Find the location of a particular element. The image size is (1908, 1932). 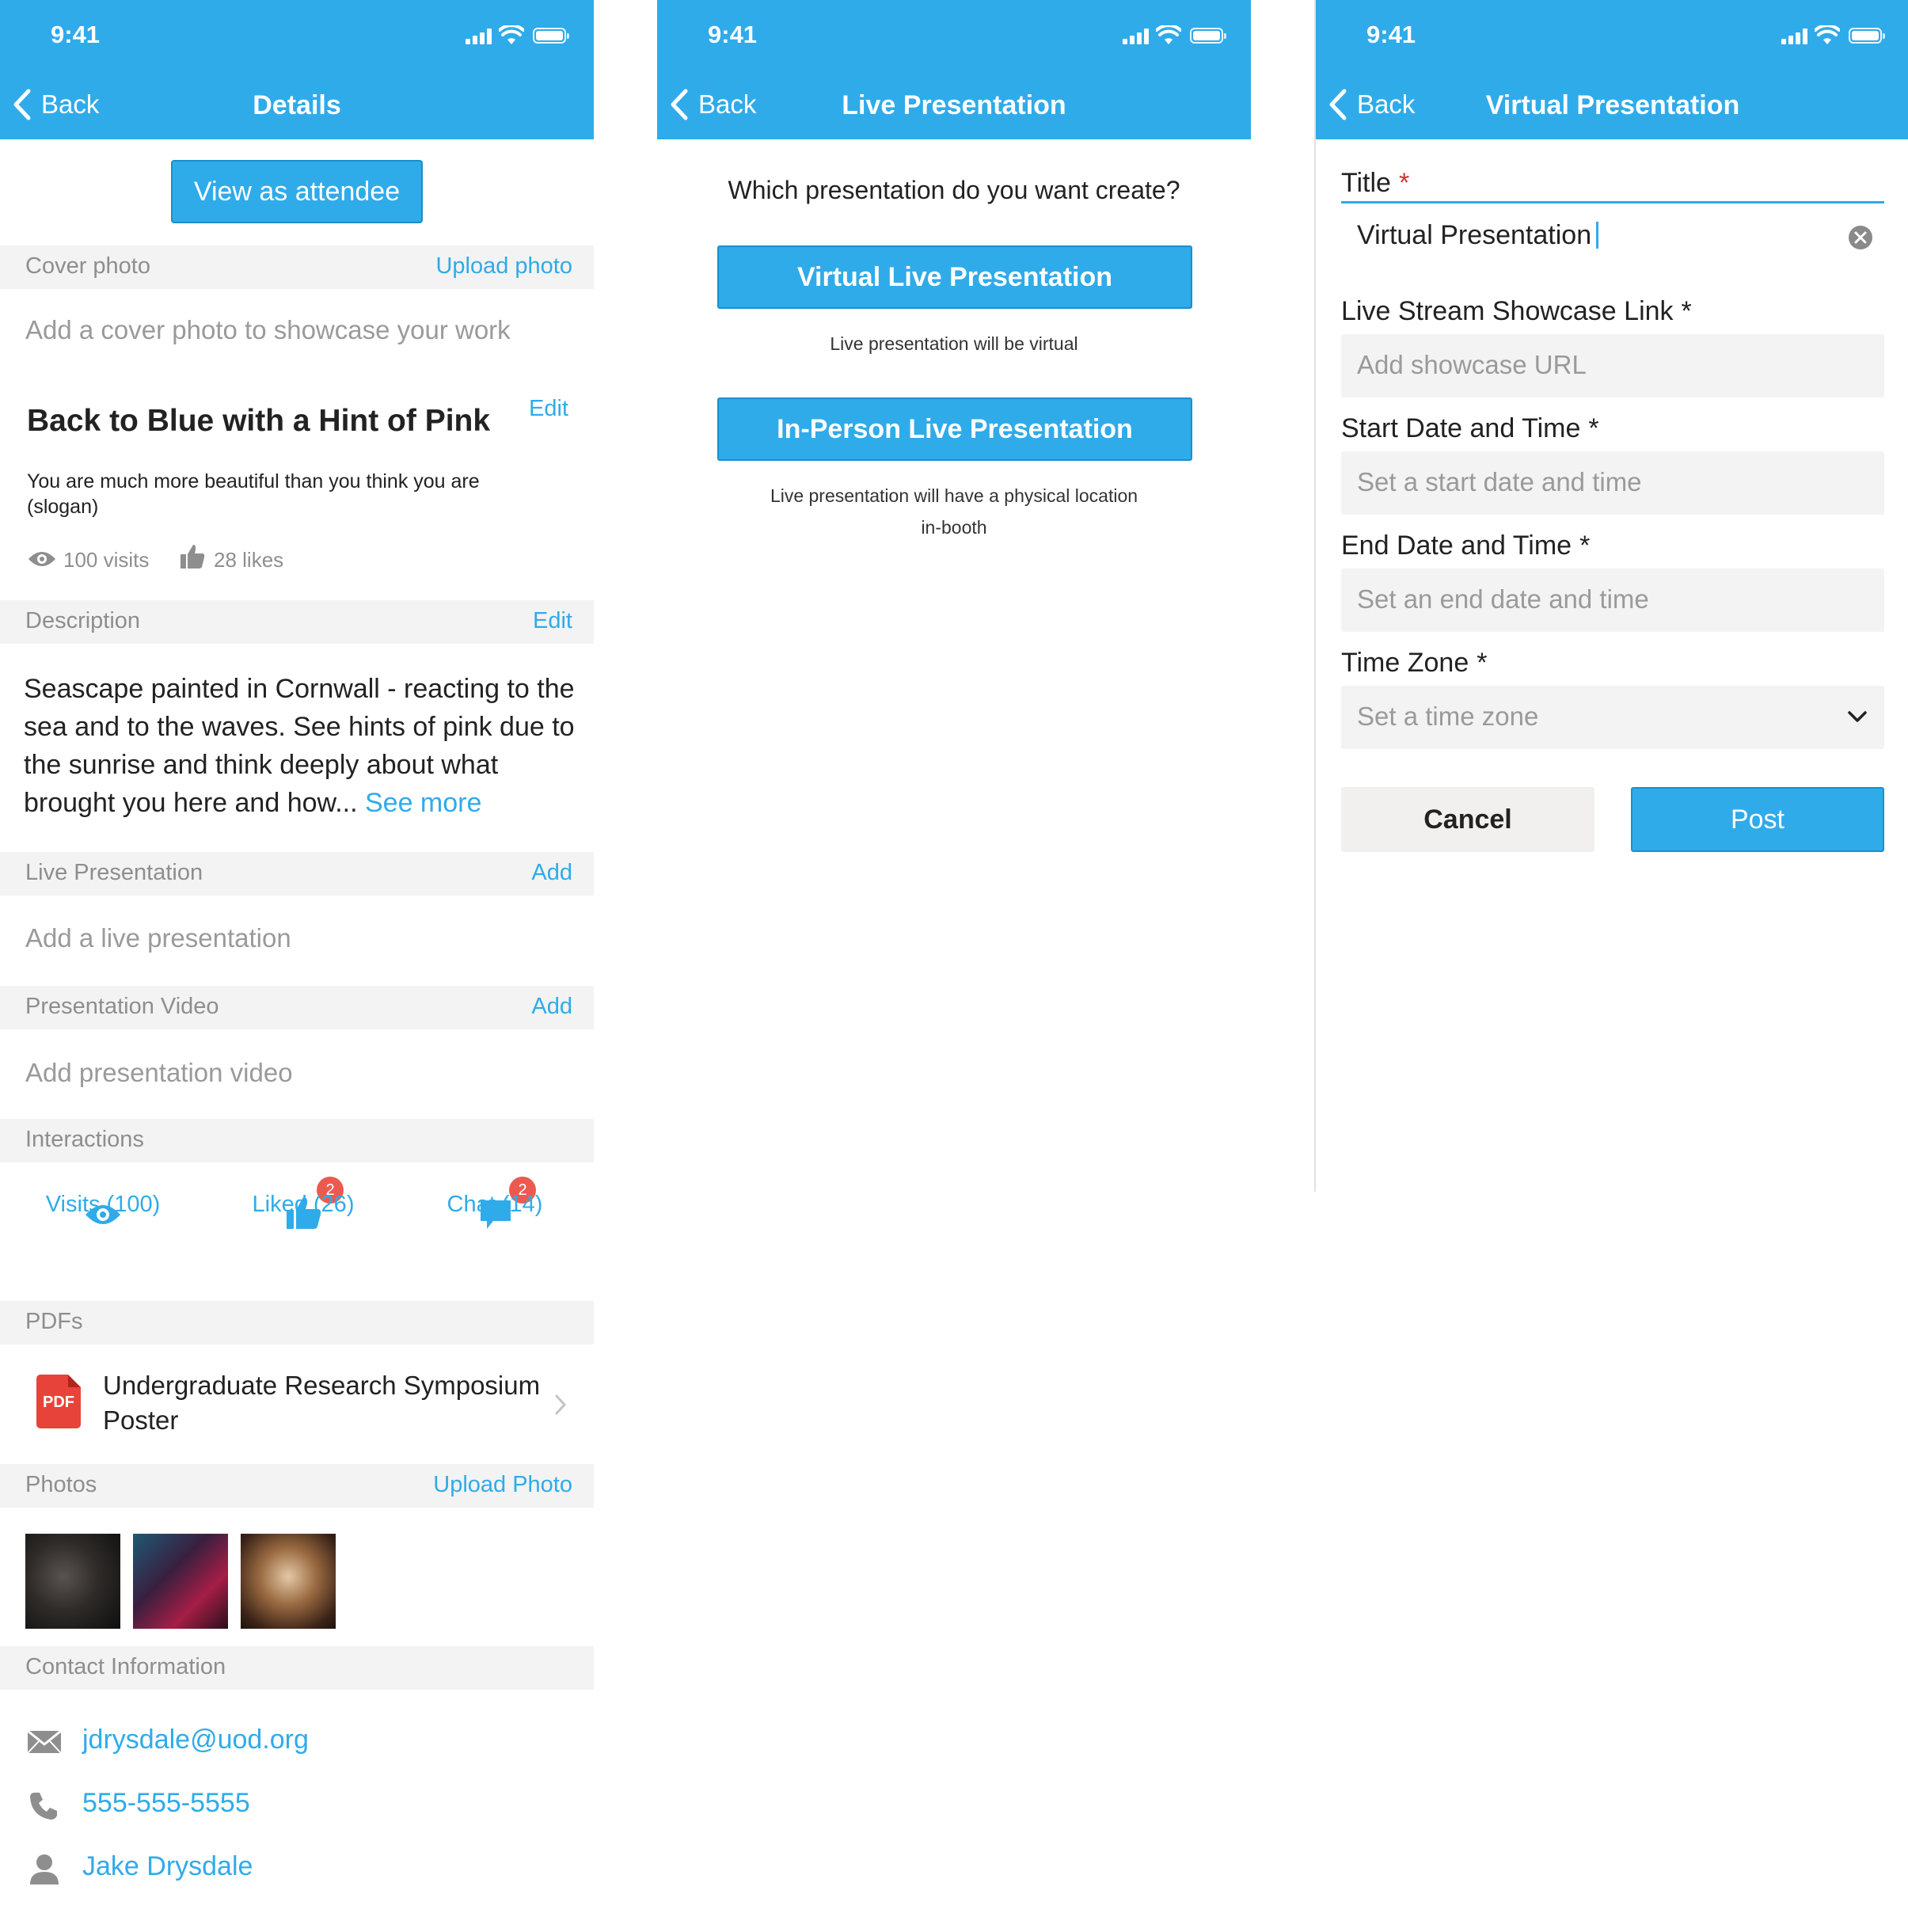

contact-section: Contact Information is located at coordinates (297, 1668).